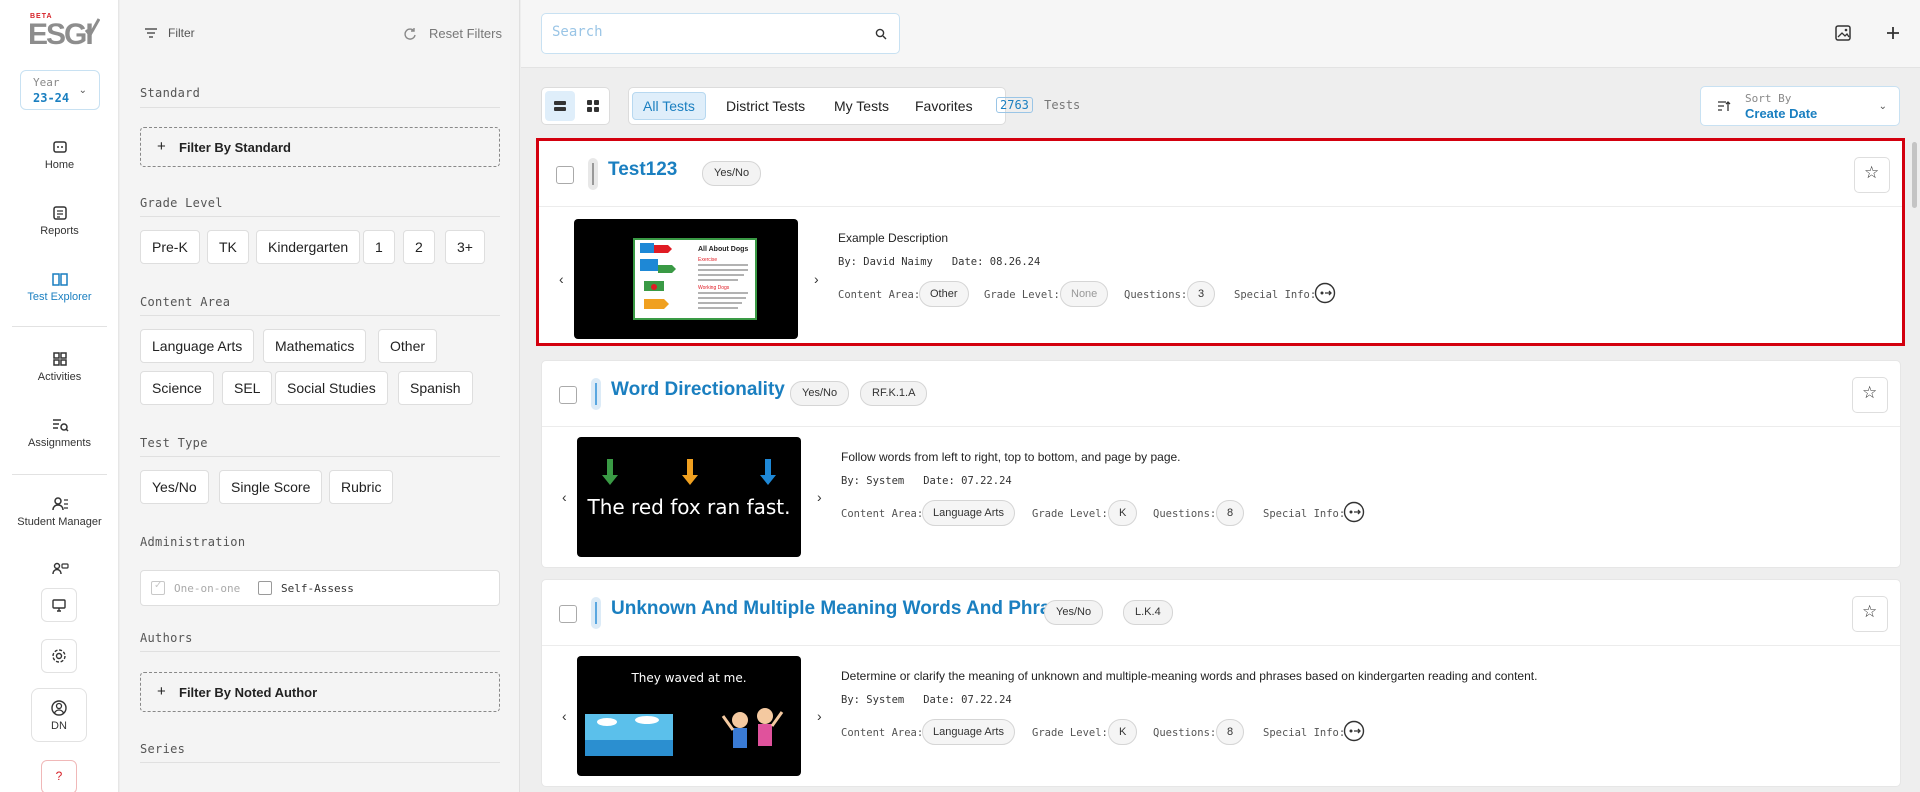 This screenshot has height=792, width=1920. What do you see at coordinates (702, 32) in the screenshot?
I see `search-input` at bounding box center [702, 32].